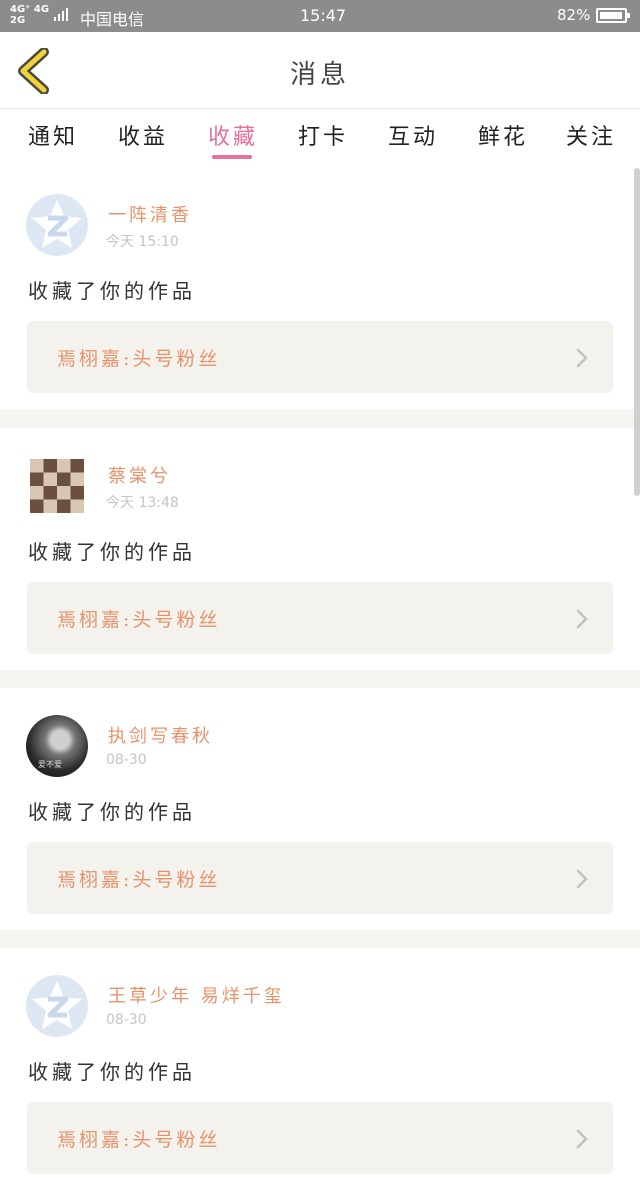  Describe the element at coordinates (53, 135) in the screenshot. I see `tab-notifications: 通知` at that location.